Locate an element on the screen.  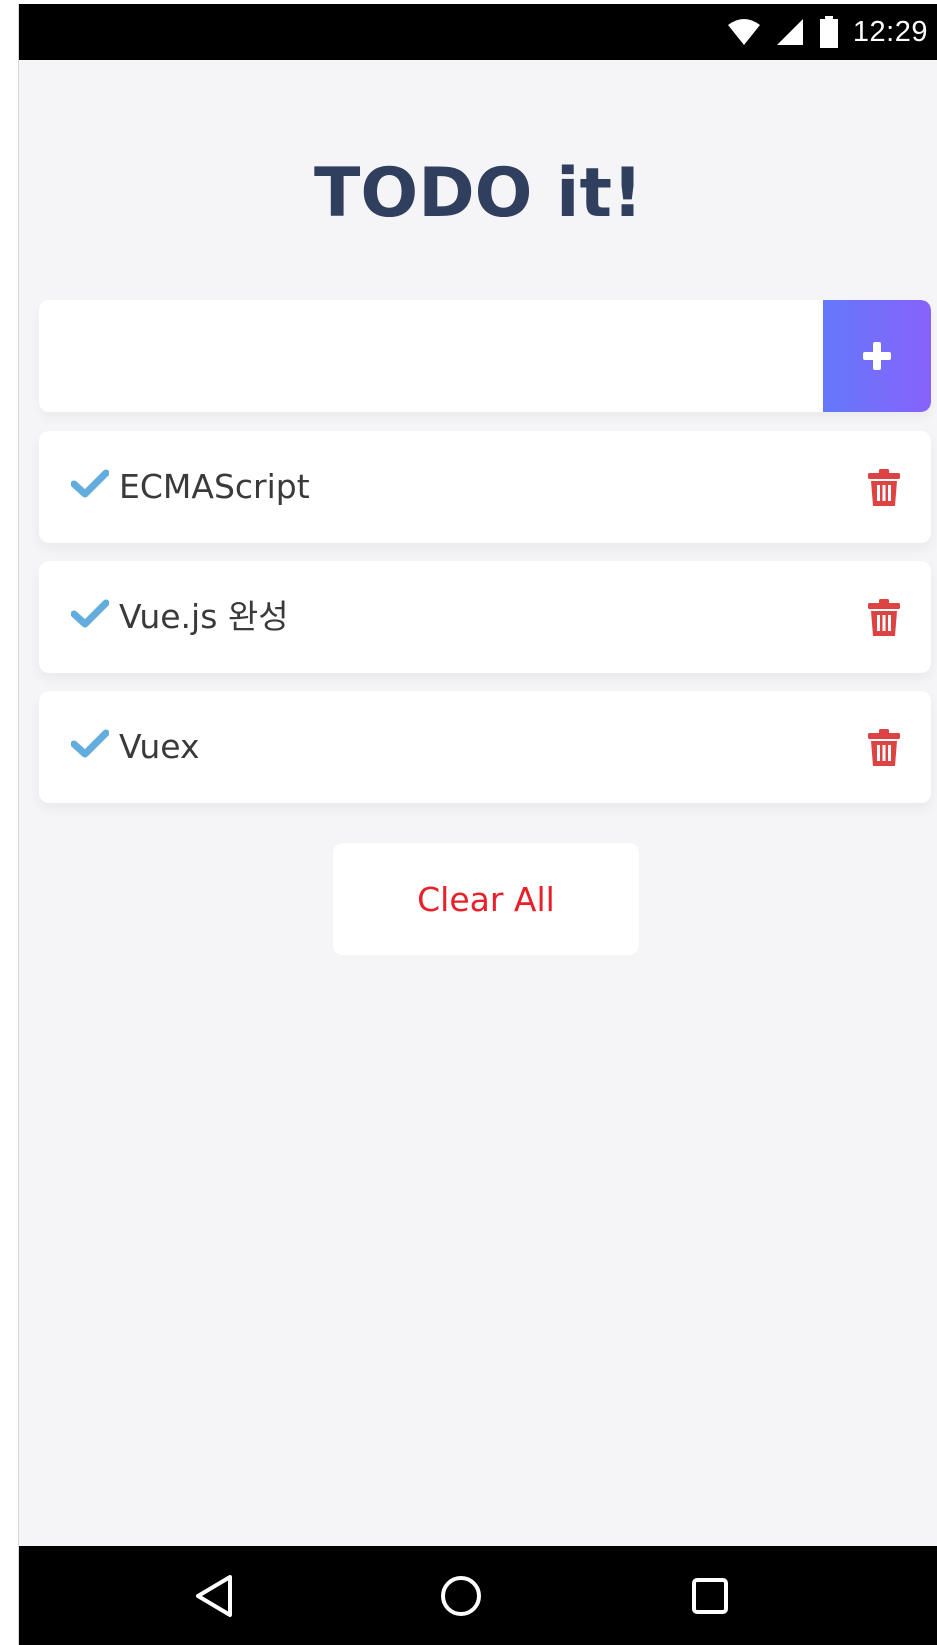
recents-button is located at coordinates (710, 1595).